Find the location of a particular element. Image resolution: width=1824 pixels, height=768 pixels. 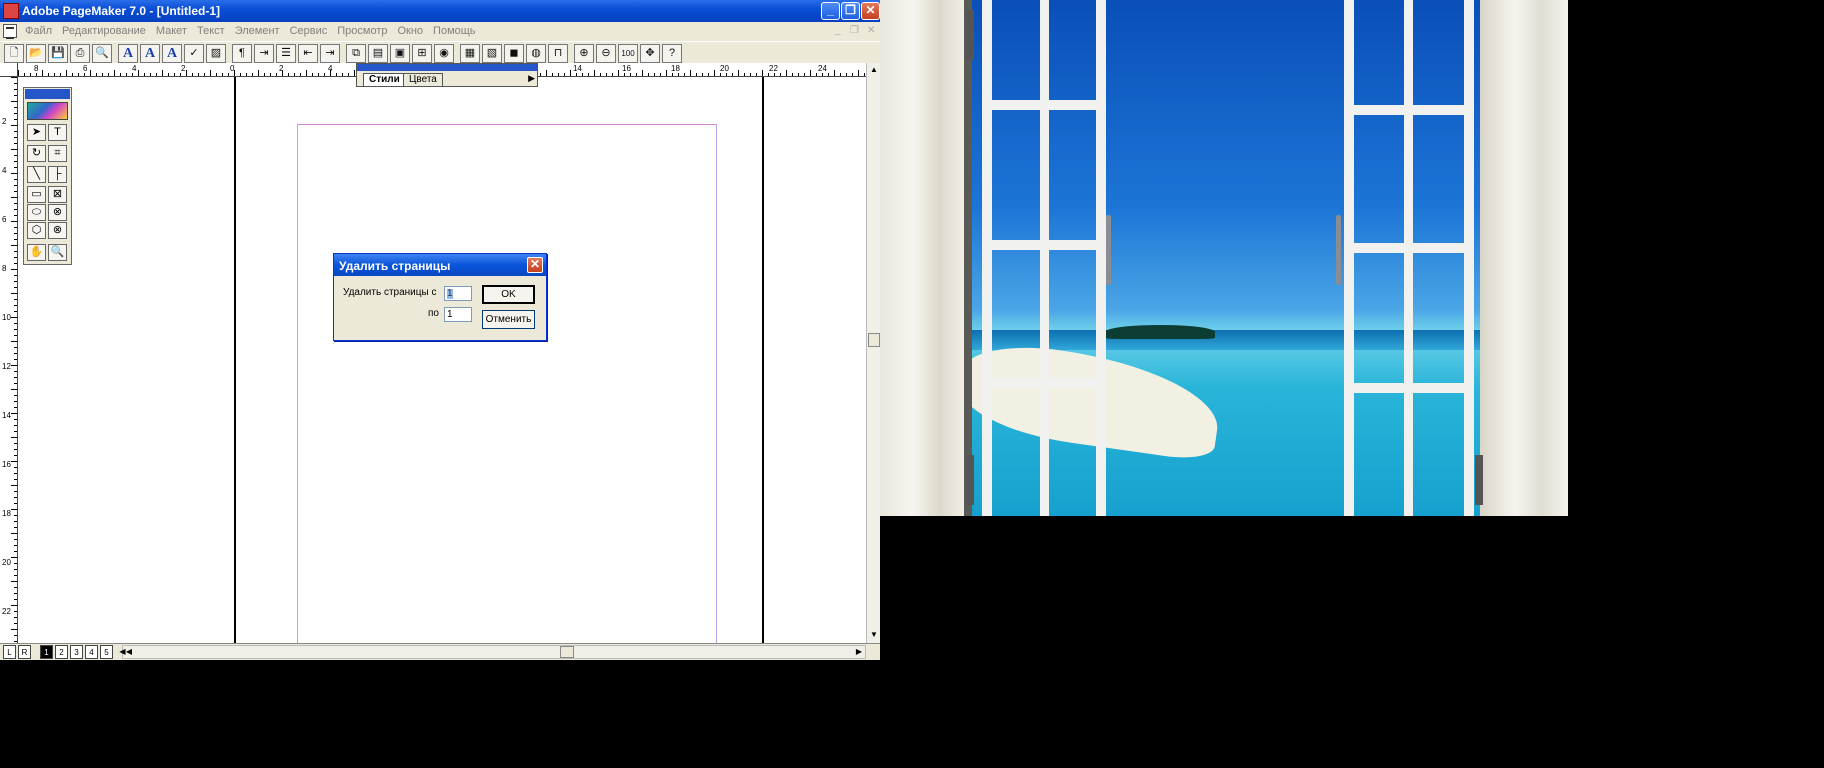

vertical-scroll-thumb is located at coordinates (874, 340).